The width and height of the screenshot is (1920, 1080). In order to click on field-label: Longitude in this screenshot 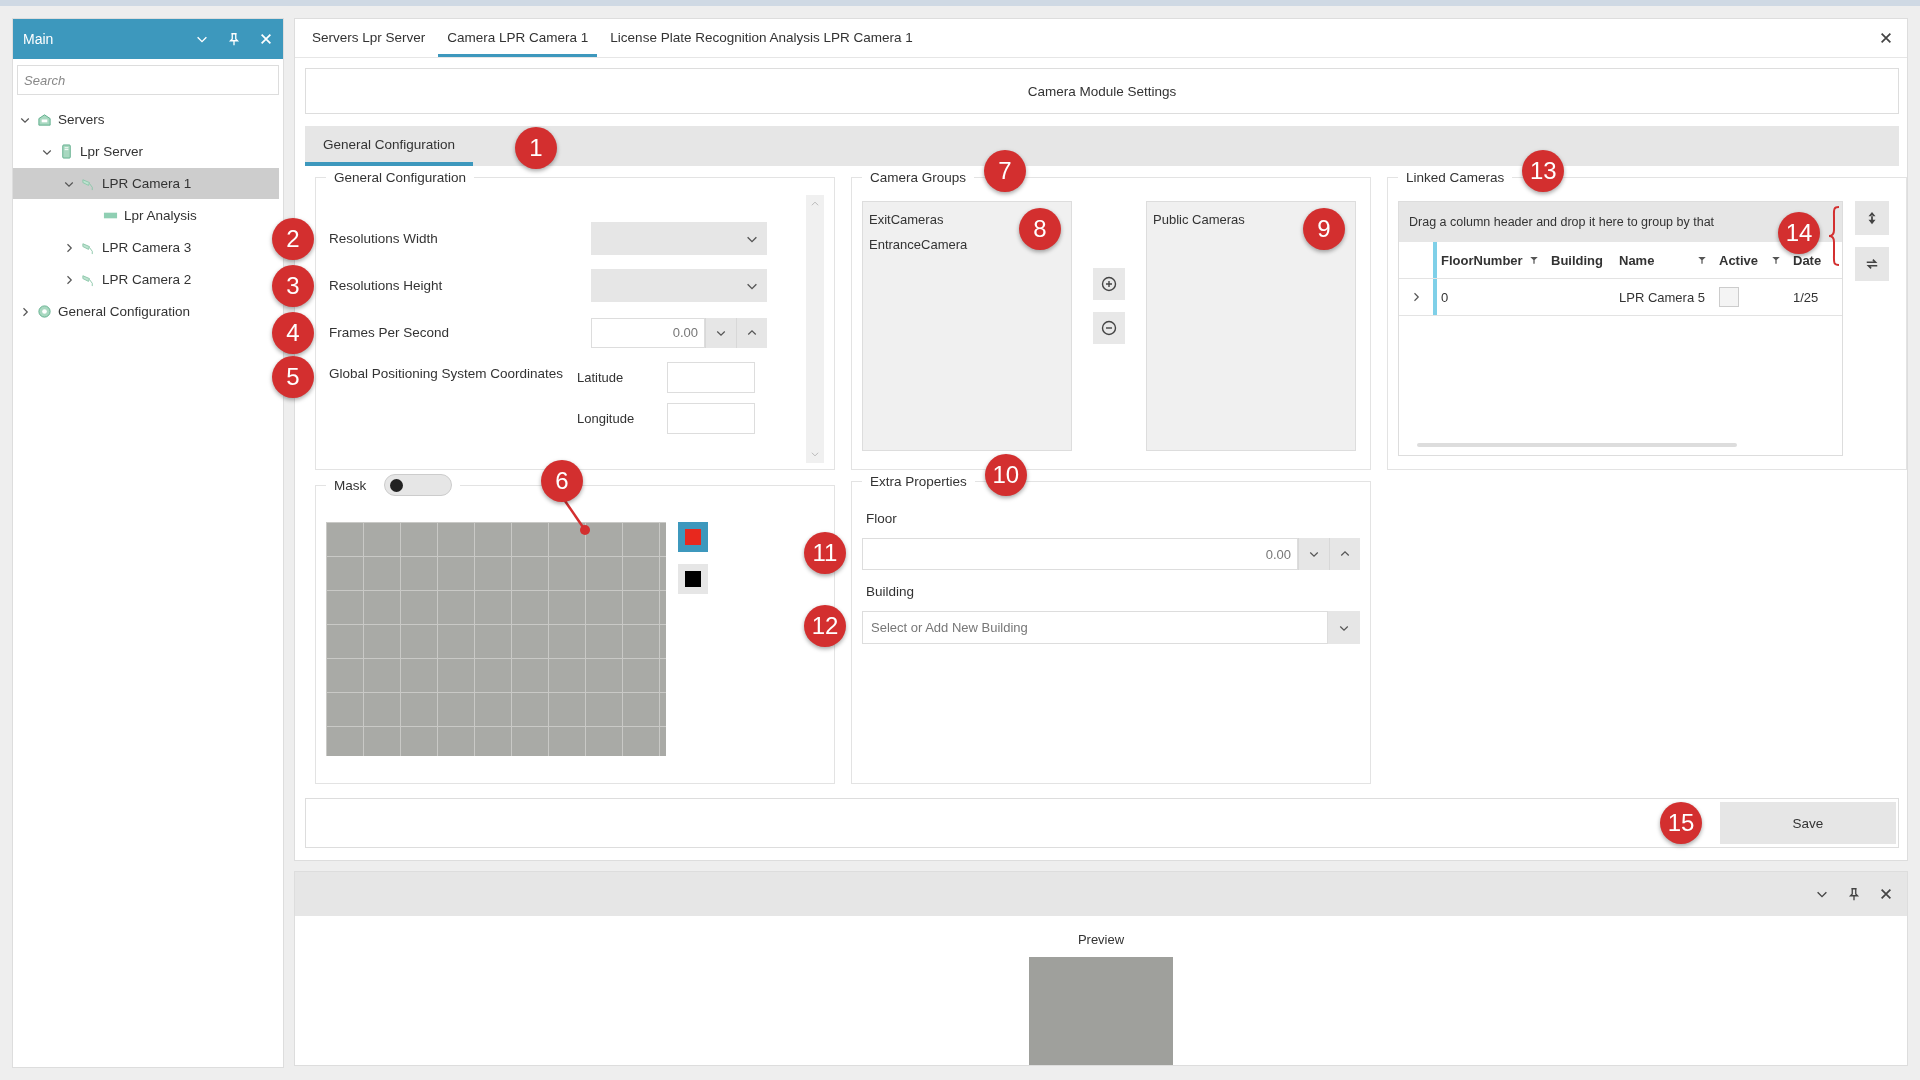, I will do `click(606, 418)`.